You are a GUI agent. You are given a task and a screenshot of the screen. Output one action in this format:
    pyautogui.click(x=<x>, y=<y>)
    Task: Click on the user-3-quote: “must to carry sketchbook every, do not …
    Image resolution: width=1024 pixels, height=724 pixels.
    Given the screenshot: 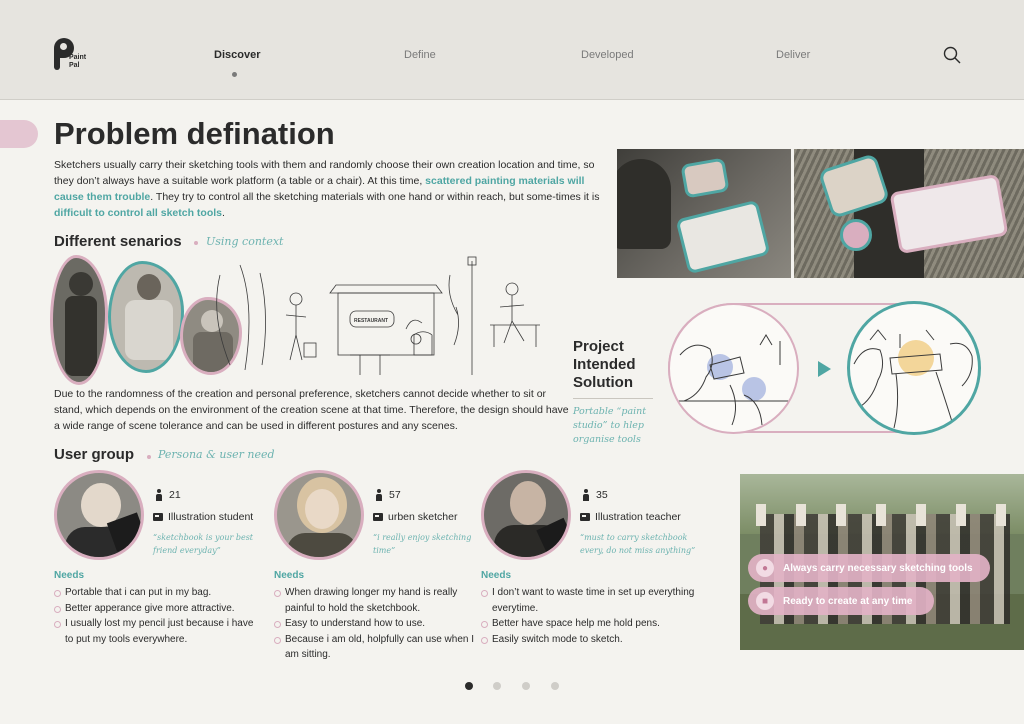 What is the action you would take?
    pyautogui.click(x=638, y=544)
    